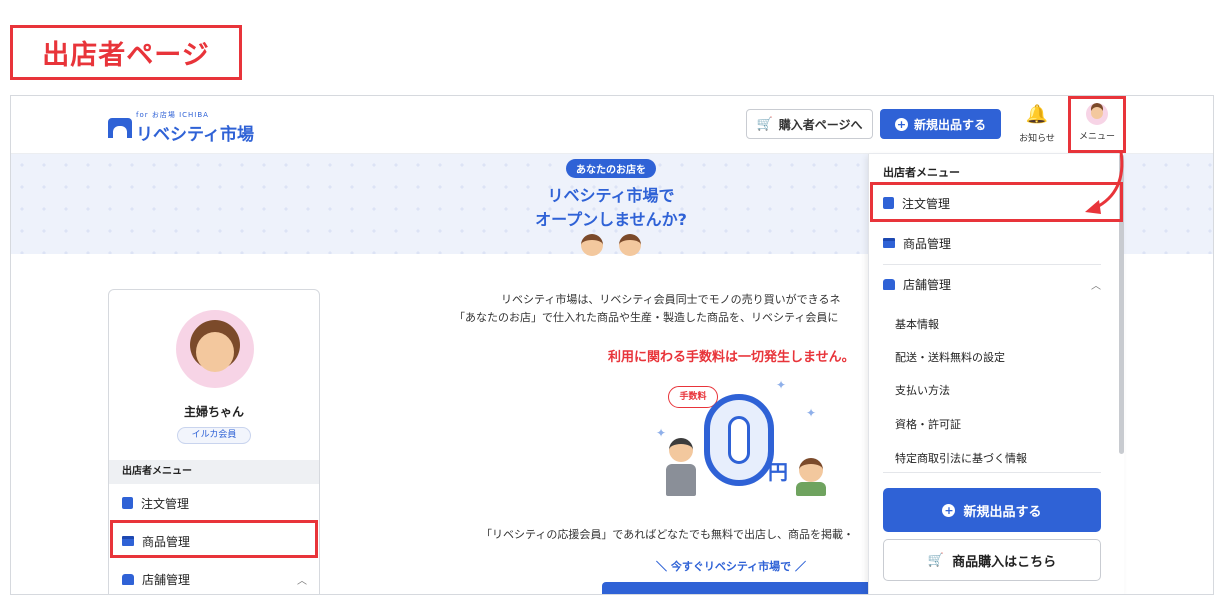  I want to click on menu-button: メニュー, so click(1097, 124).